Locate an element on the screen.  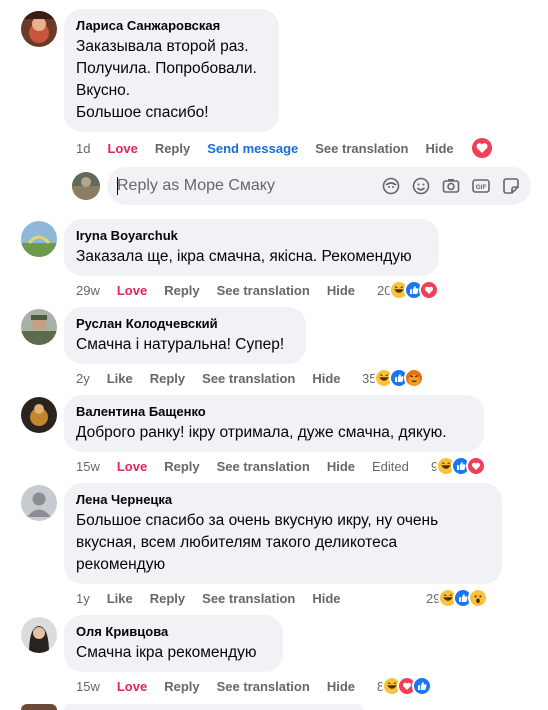
timestamp: 1y is located at coordinates (83, 598).